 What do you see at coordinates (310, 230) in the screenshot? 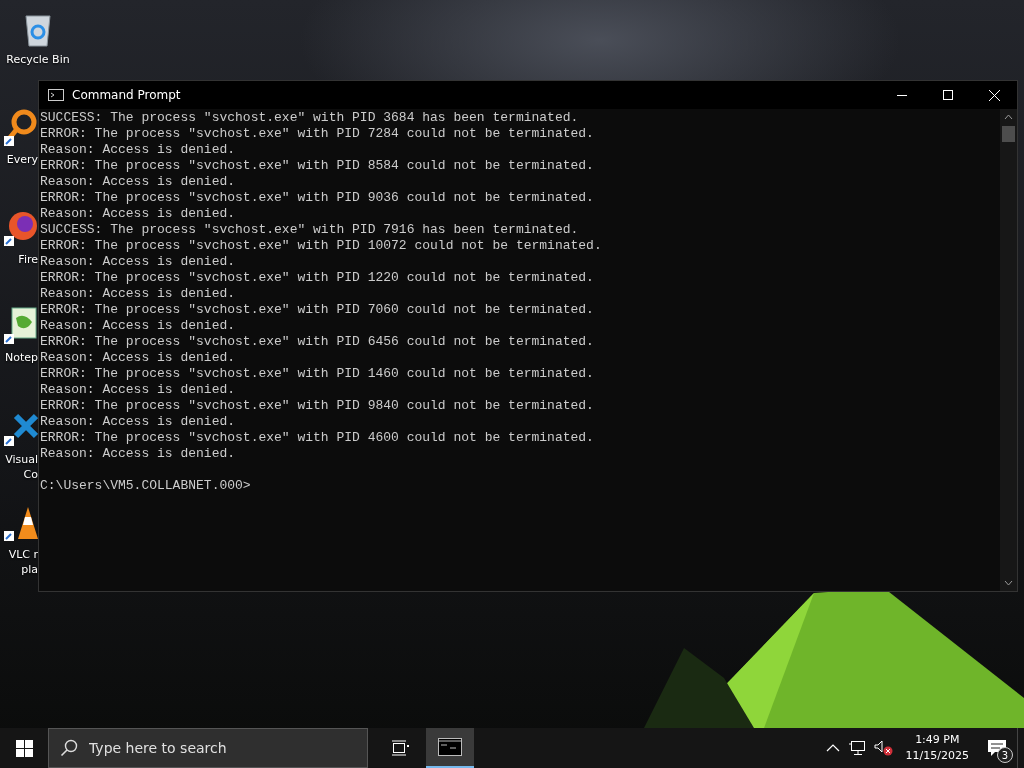
I see `console-output-line: SUCCESS: The process "svchost.exe" with PID 7916 has been terminated.` at bounding box center [310, 230].